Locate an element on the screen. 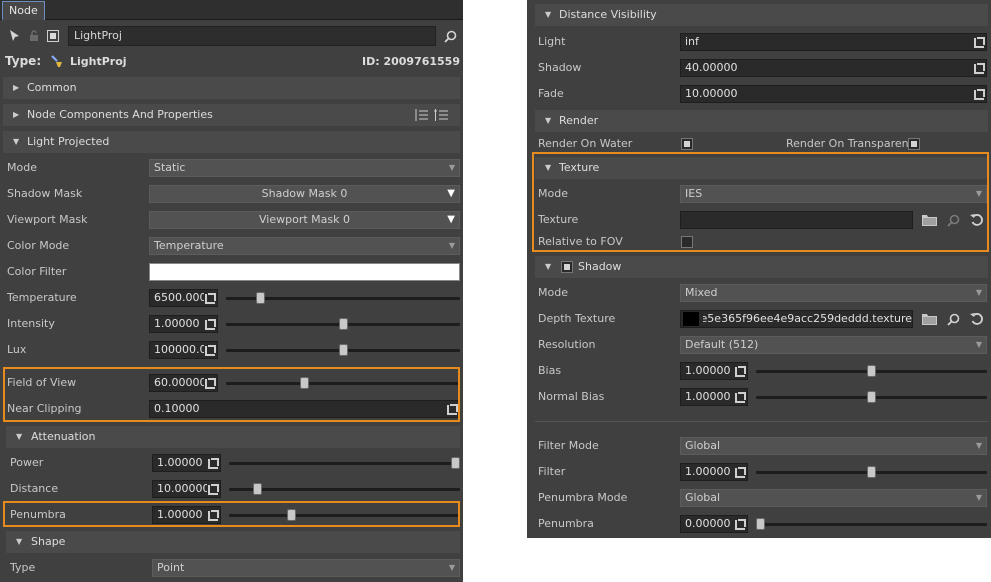 The width and height of the screenshot is (991, 582). row-penumbra-mode: Penumbra Mode Global ▼ is located at coordinates (759, 498).